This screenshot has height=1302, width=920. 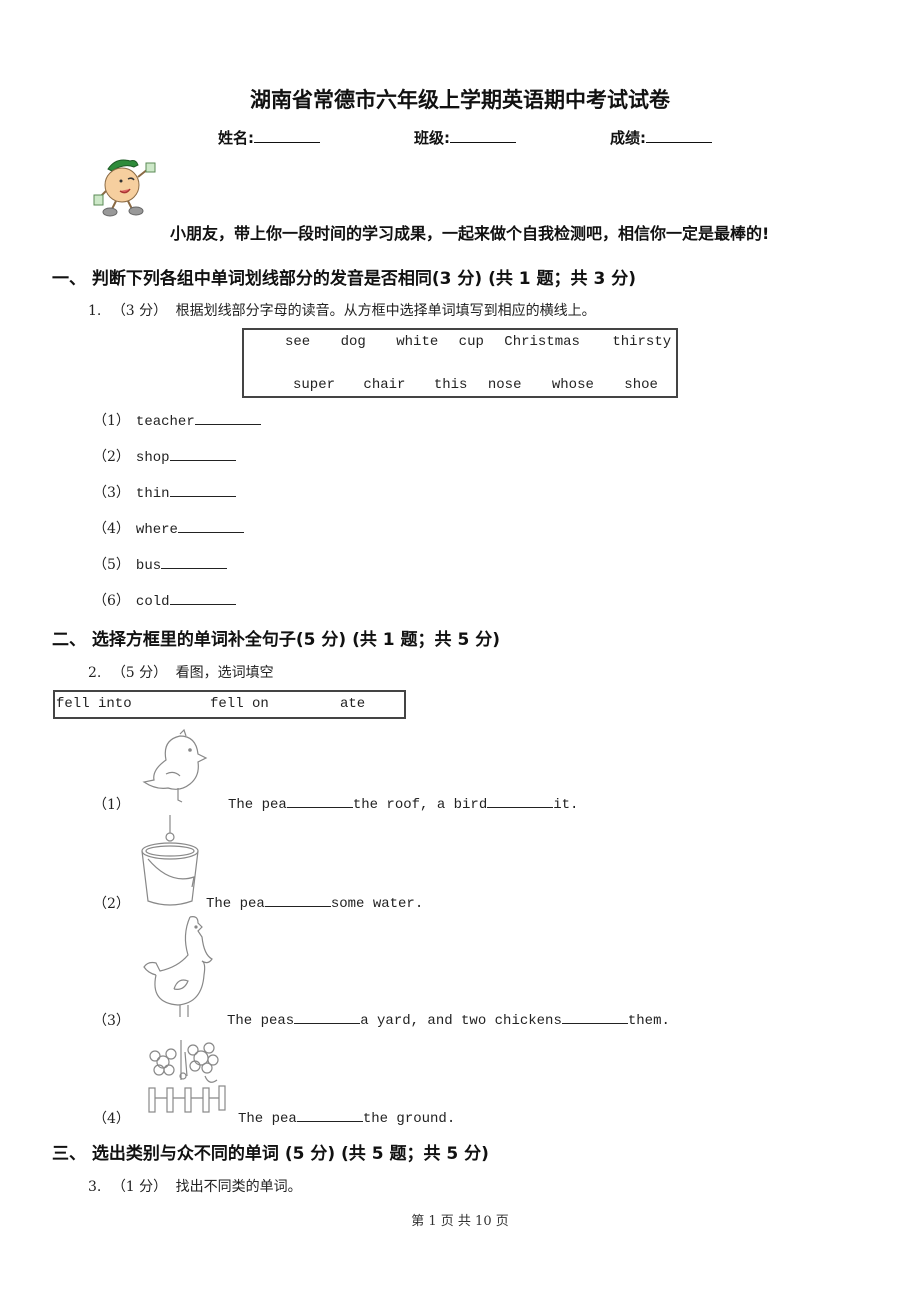 What do you see at coordinates (238, 1187) in the screenshot?
I see `question-3-instruction: 找出不同类的单词。` at bounding box center [238, 1187].